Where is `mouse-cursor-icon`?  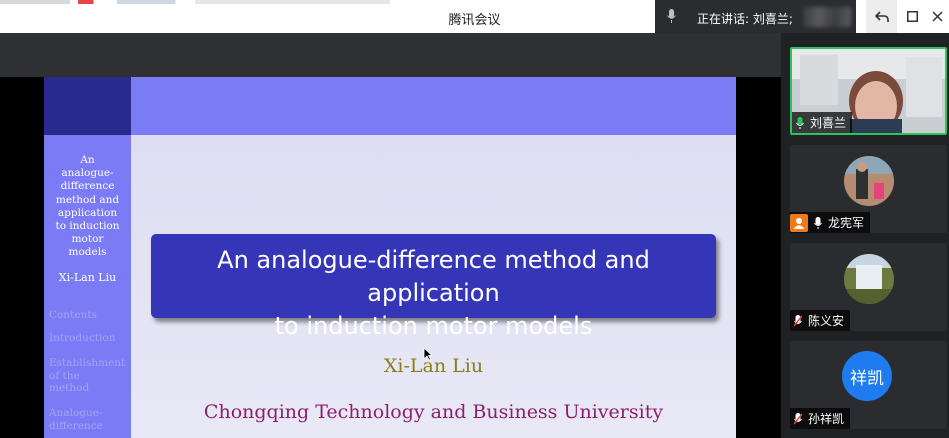 mouse-cursor-icon is located at coordinates (428, 354).